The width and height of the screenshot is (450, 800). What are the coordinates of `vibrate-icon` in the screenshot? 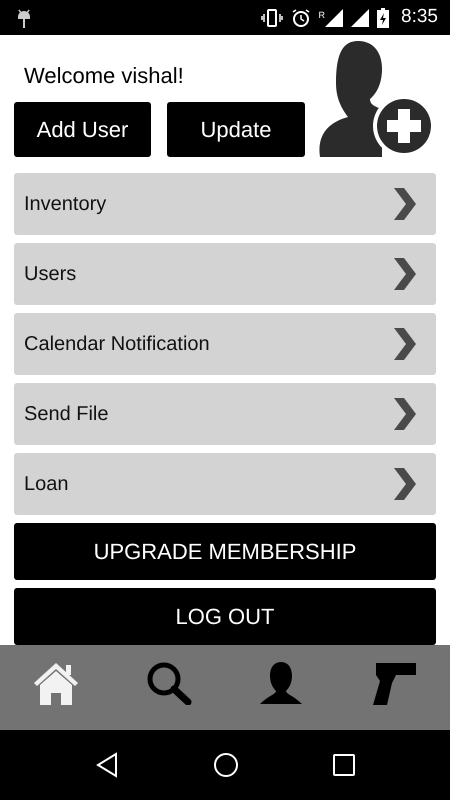 It's located at (271, 17).